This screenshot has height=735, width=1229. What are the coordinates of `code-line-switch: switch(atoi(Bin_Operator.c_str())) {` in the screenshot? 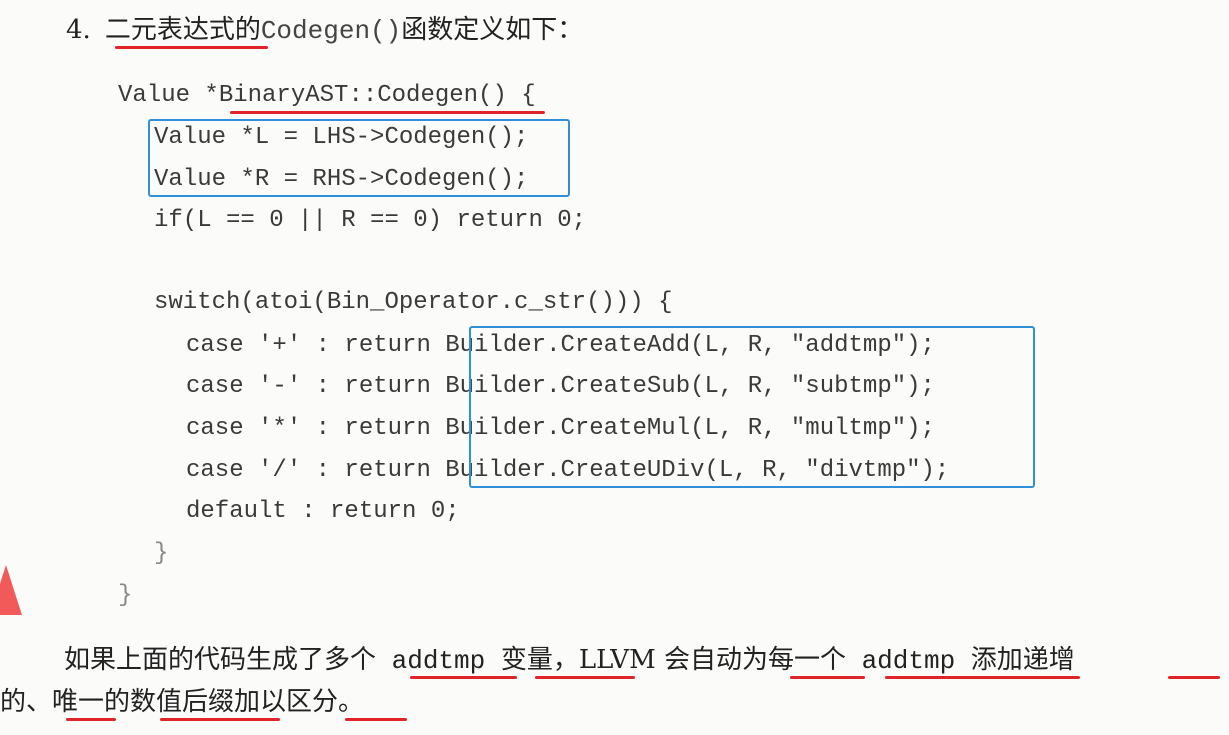 It's located at (413, 302).